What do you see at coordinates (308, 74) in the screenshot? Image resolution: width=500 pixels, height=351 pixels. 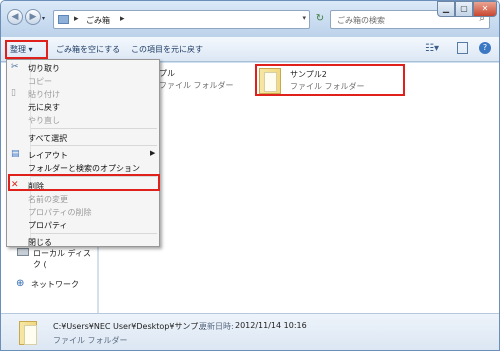 I see `file-name: サンプル2` at bounding box center [308, 74].